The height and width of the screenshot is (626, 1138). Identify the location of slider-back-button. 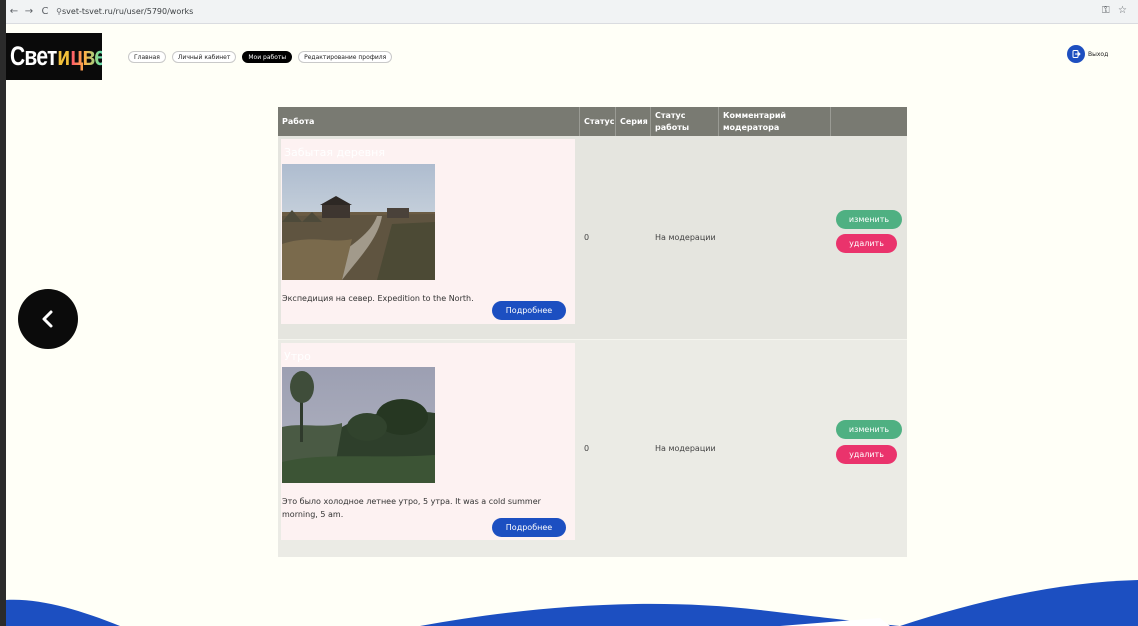
(48, 319).